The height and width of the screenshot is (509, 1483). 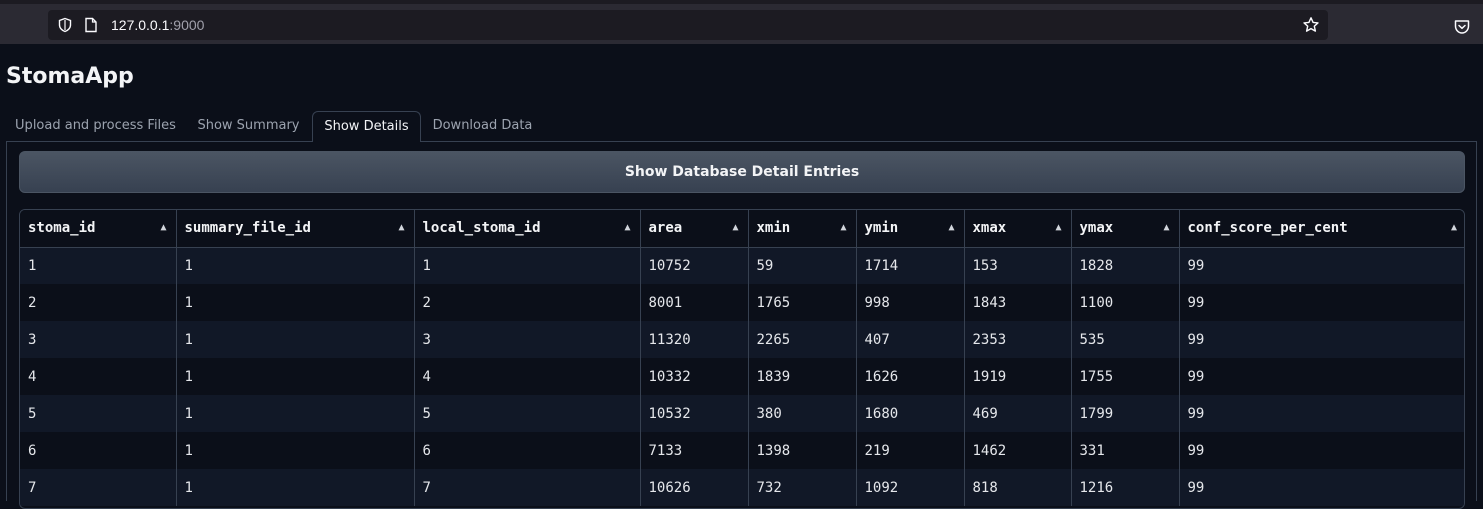 What do you see at coordinates (1018, 302) in the screenshot?
I see `table-cell-xmax: 1843` at bounding box center [1018, 302].